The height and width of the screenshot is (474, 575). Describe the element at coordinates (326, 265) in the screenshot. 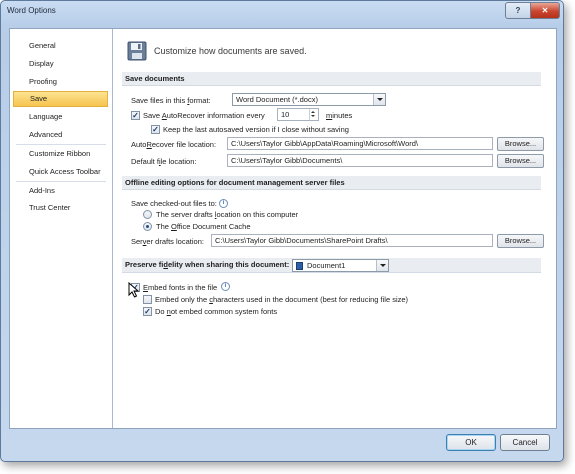

I see `document-value: Document1` at that location.